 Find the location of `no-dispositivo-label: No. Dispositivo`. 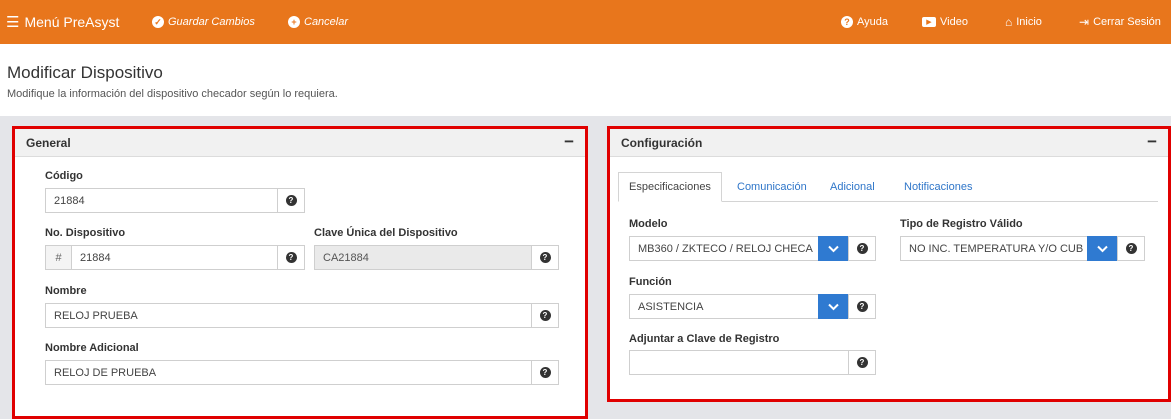

no-dispositivo-label: No. Dispositivo is located at coordinates (85, 233).